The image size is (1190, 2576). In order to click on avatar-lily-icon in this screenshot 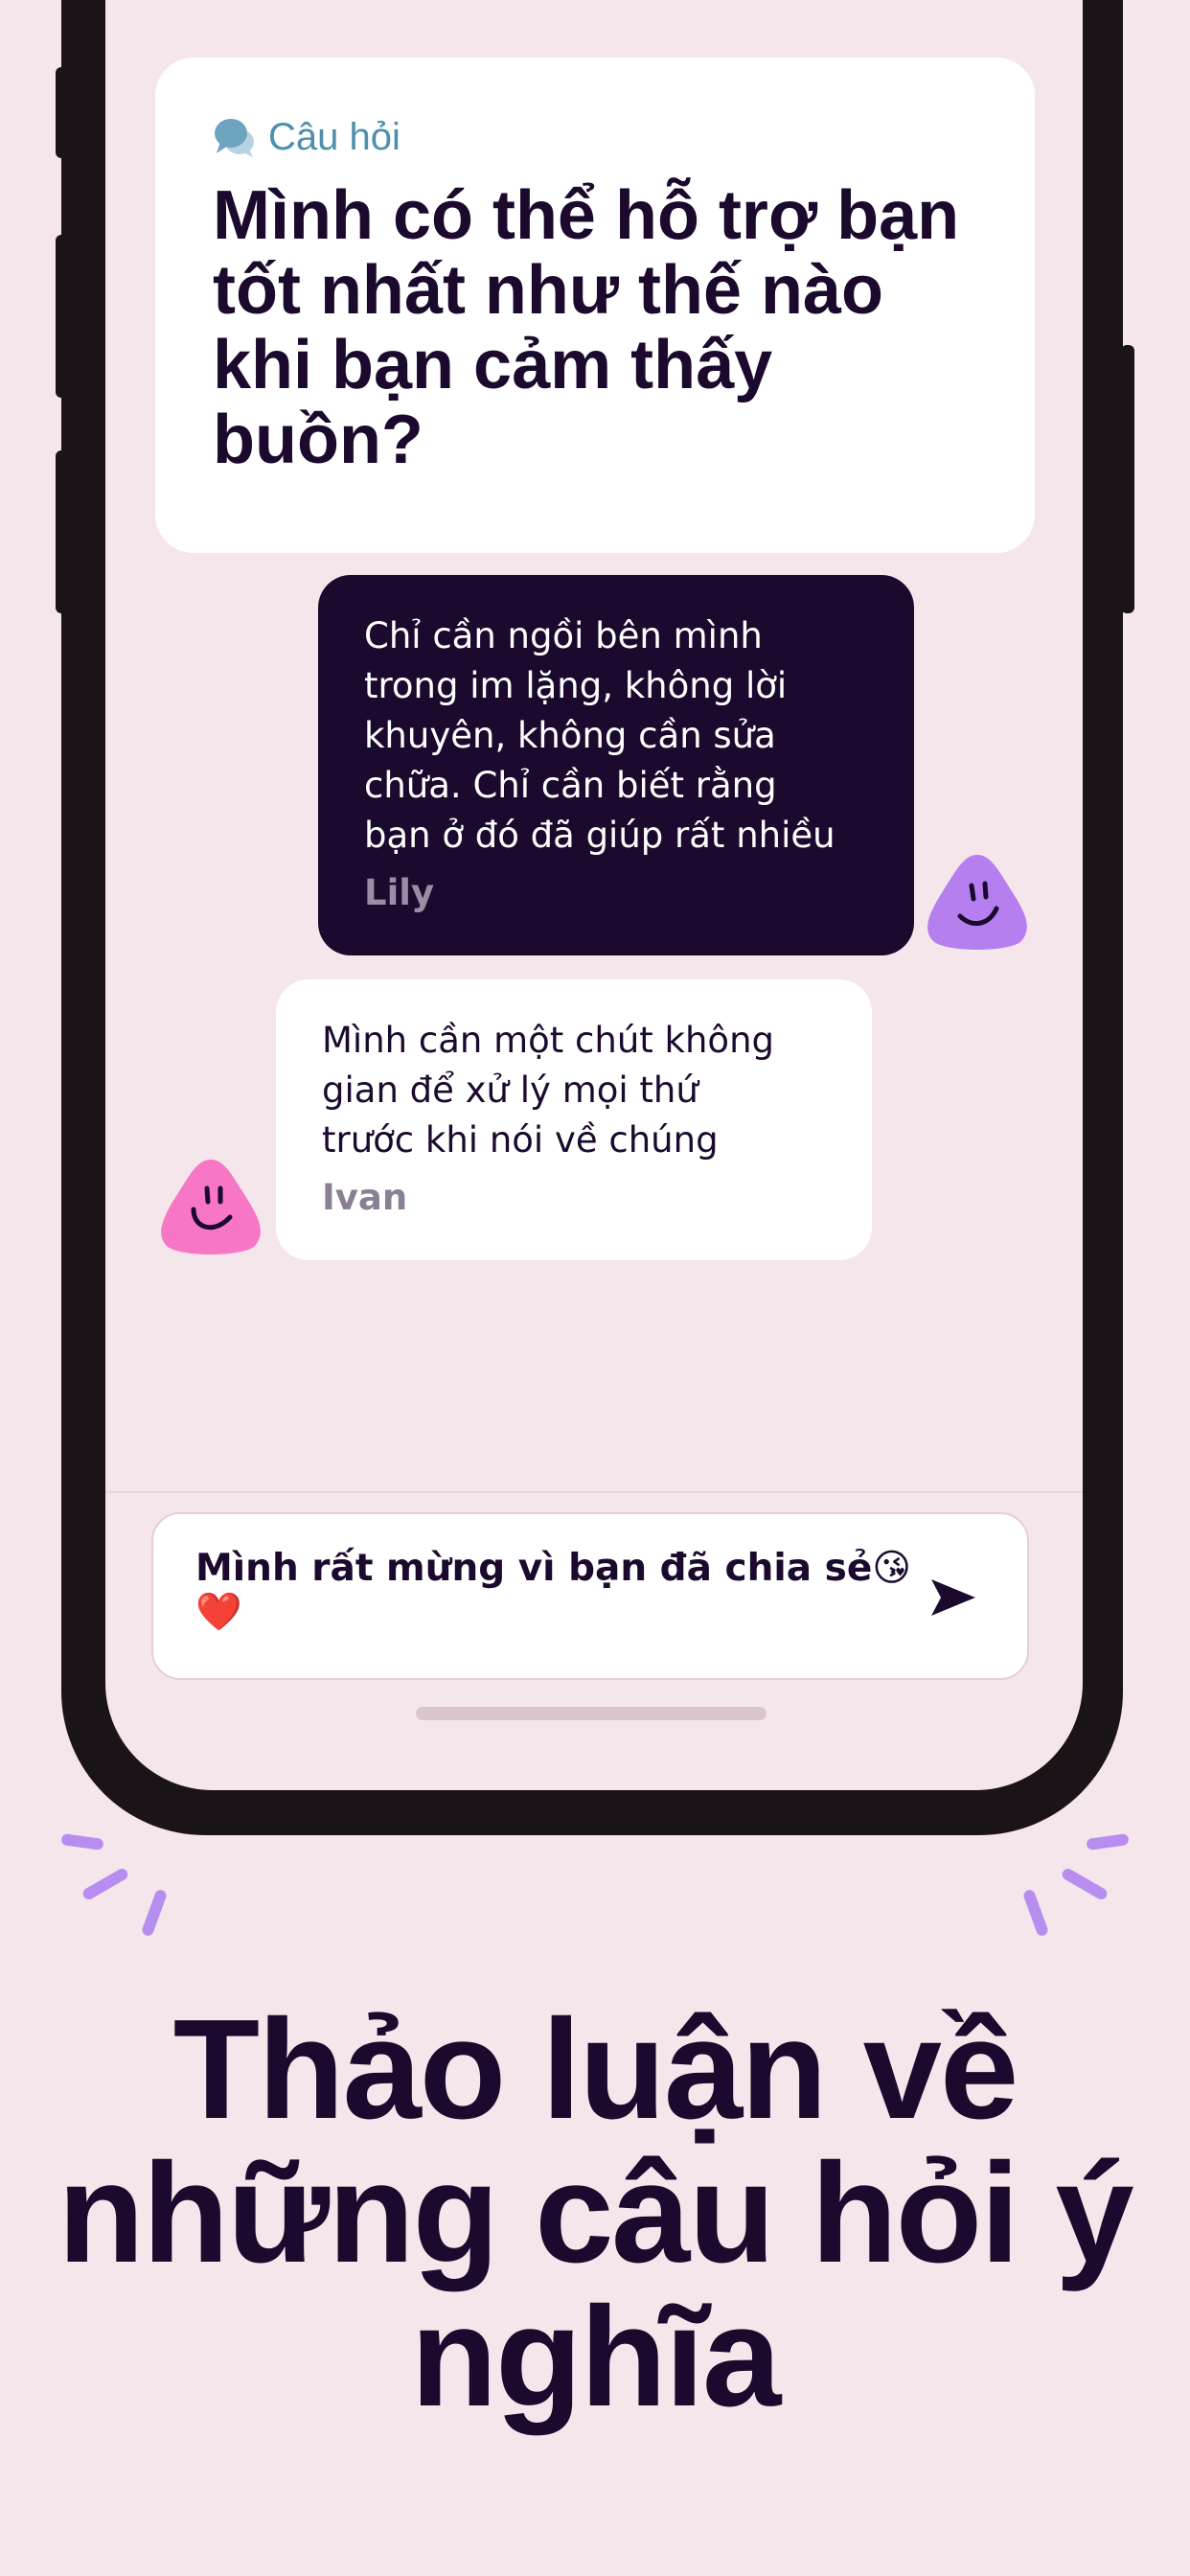, I will do `click(977, 902)`.